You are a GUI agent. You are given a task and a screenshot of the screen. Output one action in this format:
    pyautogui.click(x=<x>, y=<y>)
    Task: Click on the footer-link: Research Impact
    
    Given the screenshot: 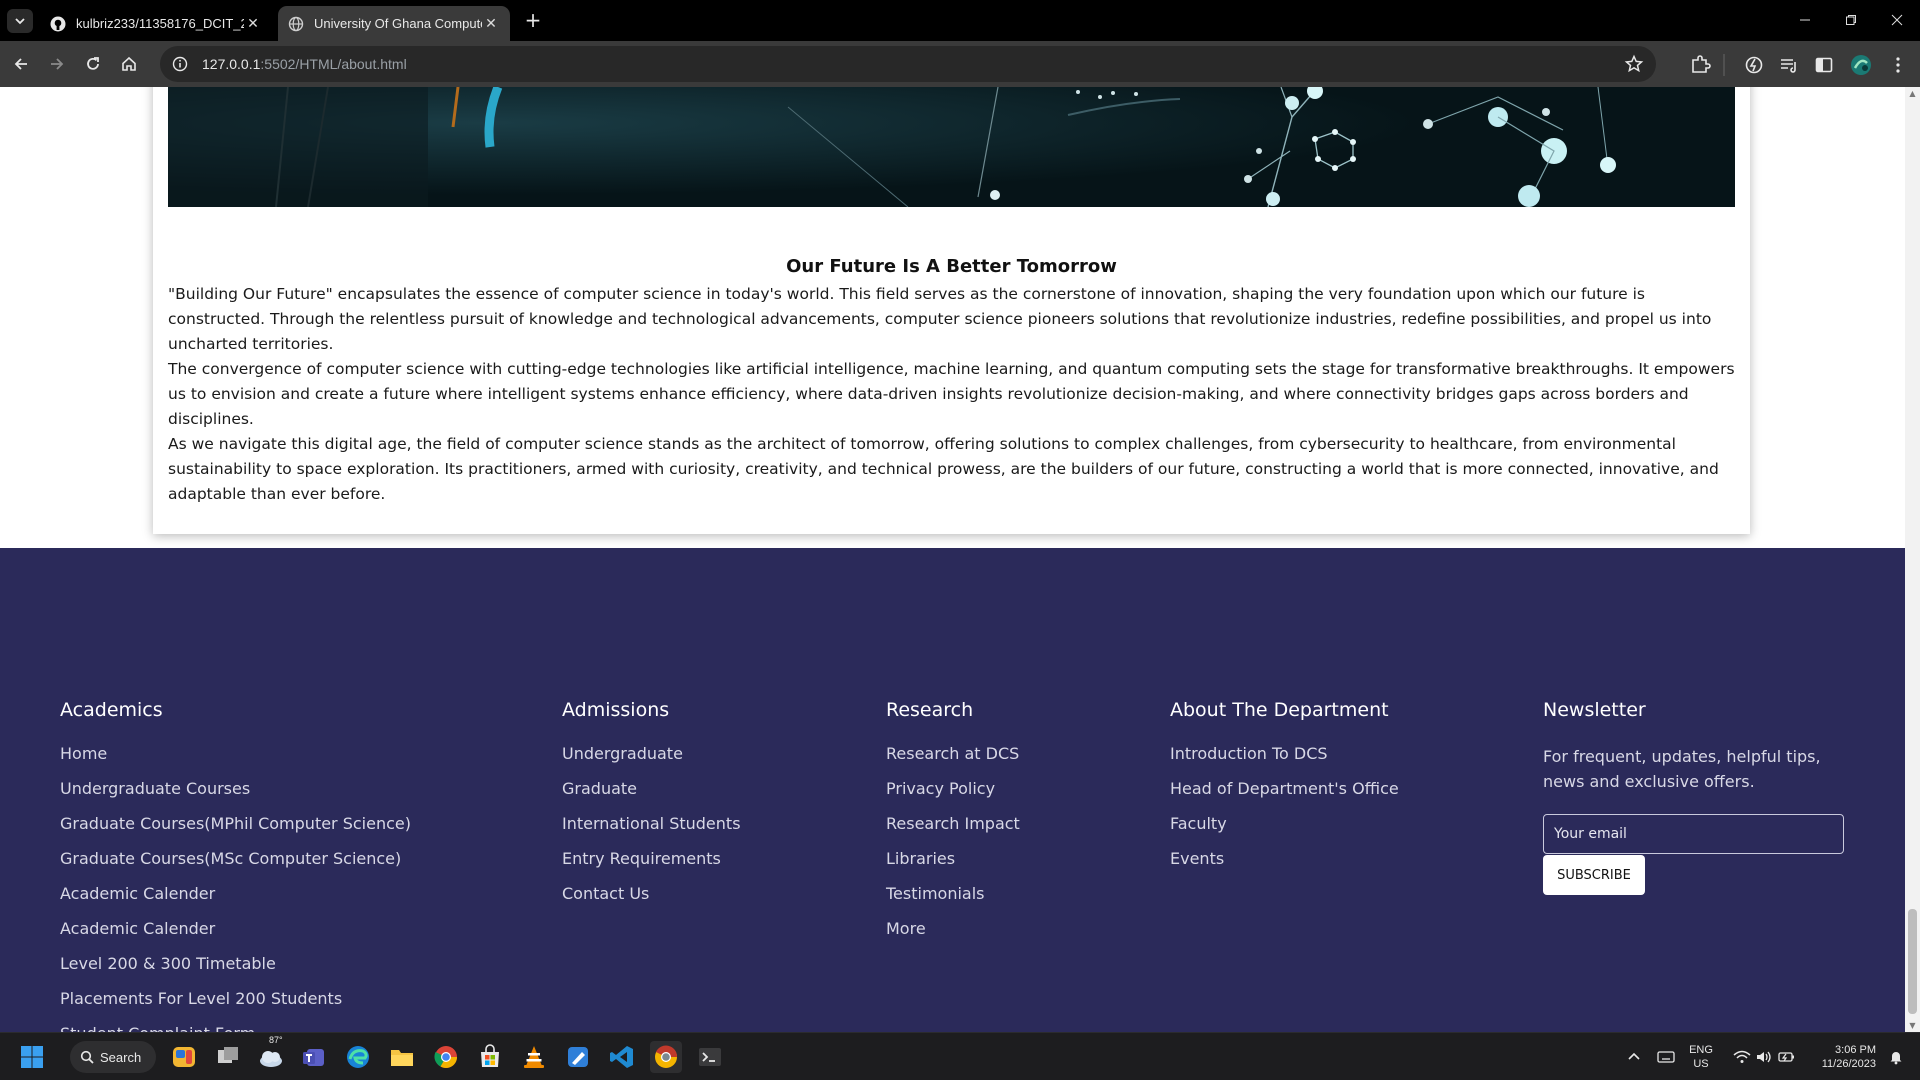 What is the action you would take?
    pyautogui.click(x=953, y=831)
    